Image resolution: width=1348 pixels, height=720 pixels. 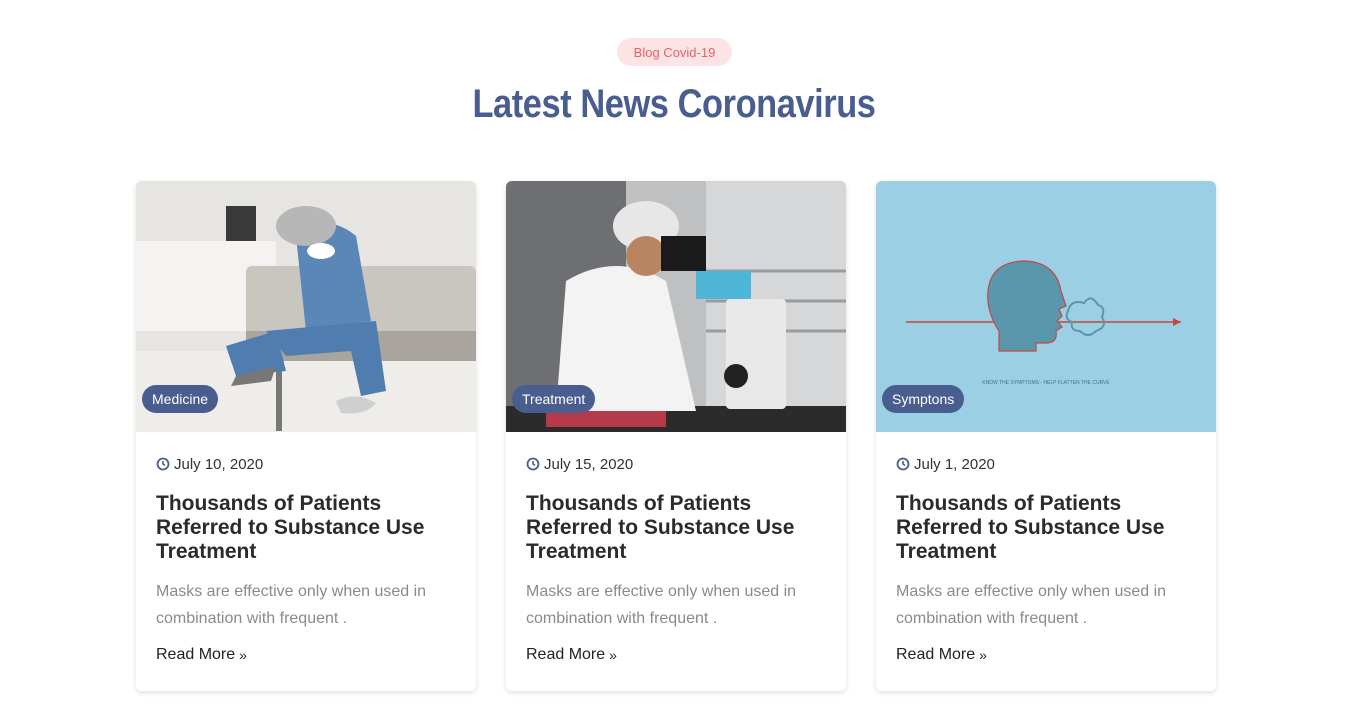 I want to click on post-date: July 1, 2020, so click(x=1046, y=464).